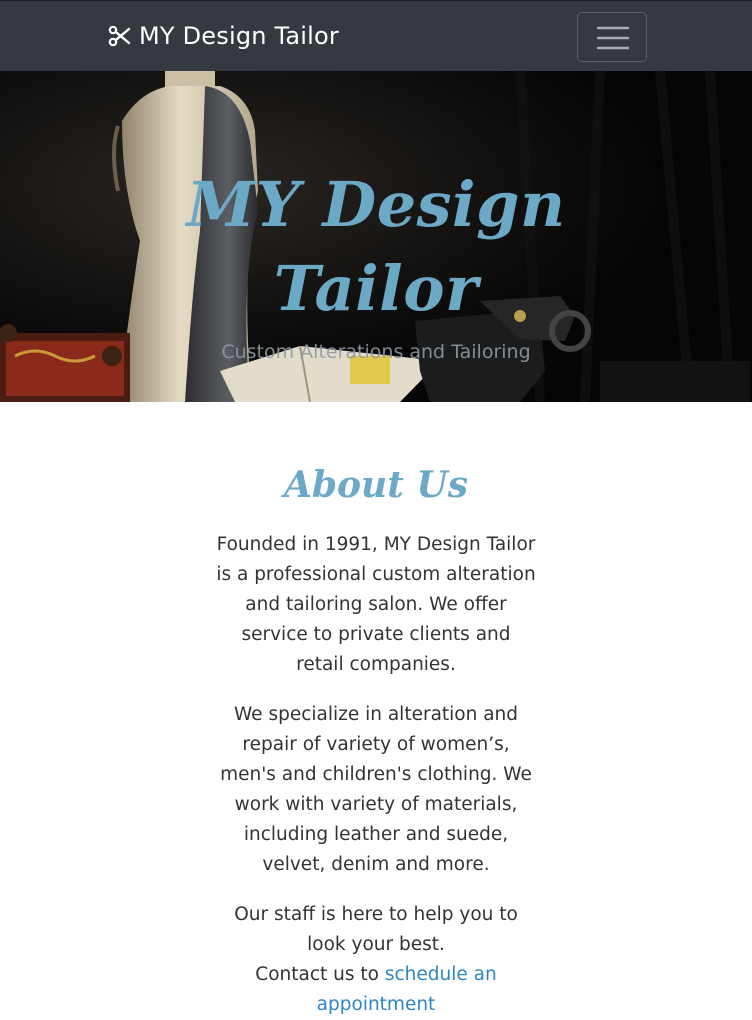 This screenshot has width=752, height=1020. I want to click on hamburger-menu-icon, so click(613, 38).